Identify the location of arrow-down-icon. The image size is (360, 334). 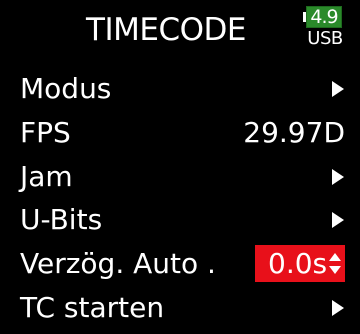
(335, 270).